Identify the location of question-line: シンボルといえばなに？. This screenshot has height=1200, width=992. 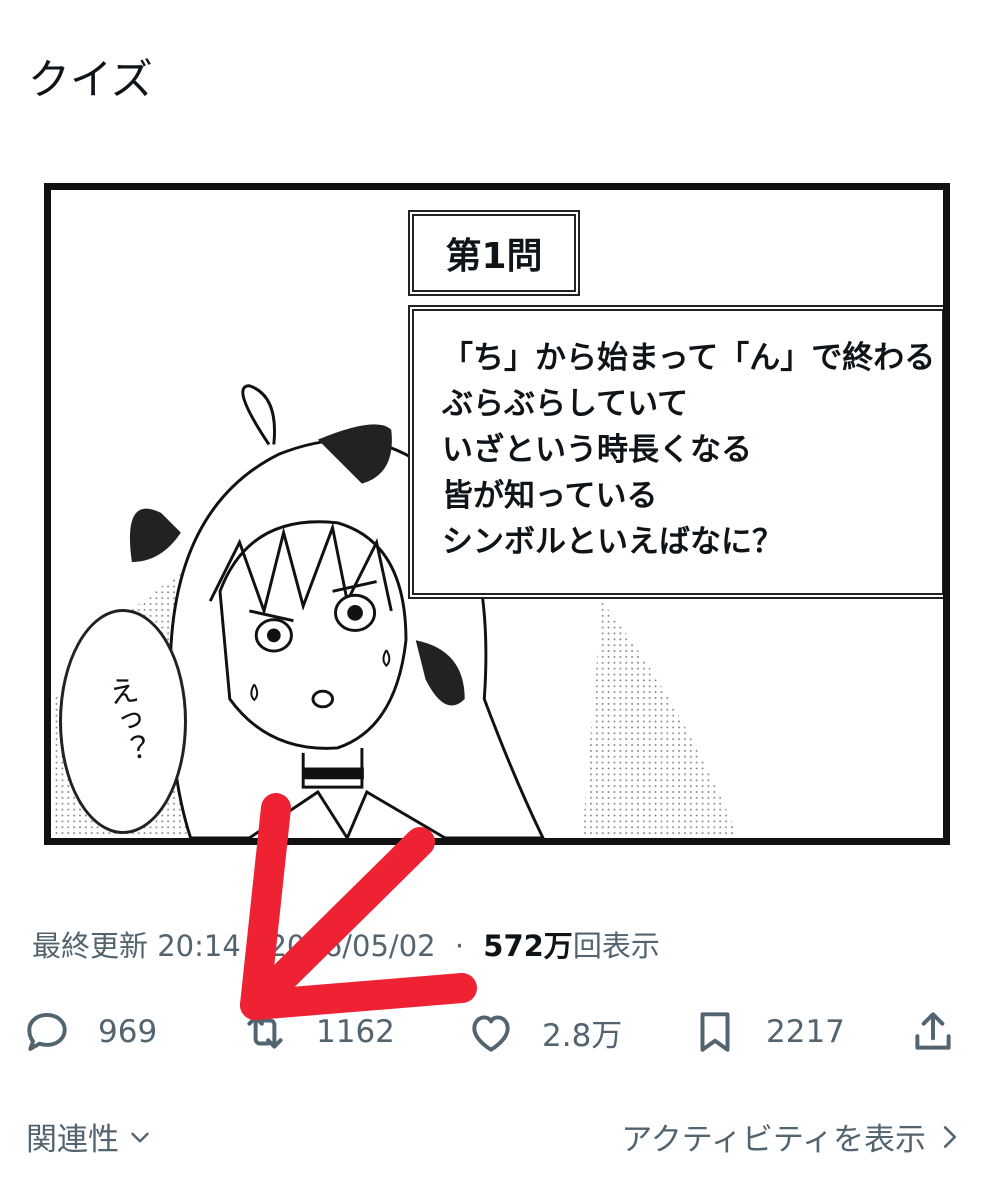
(612, 542).